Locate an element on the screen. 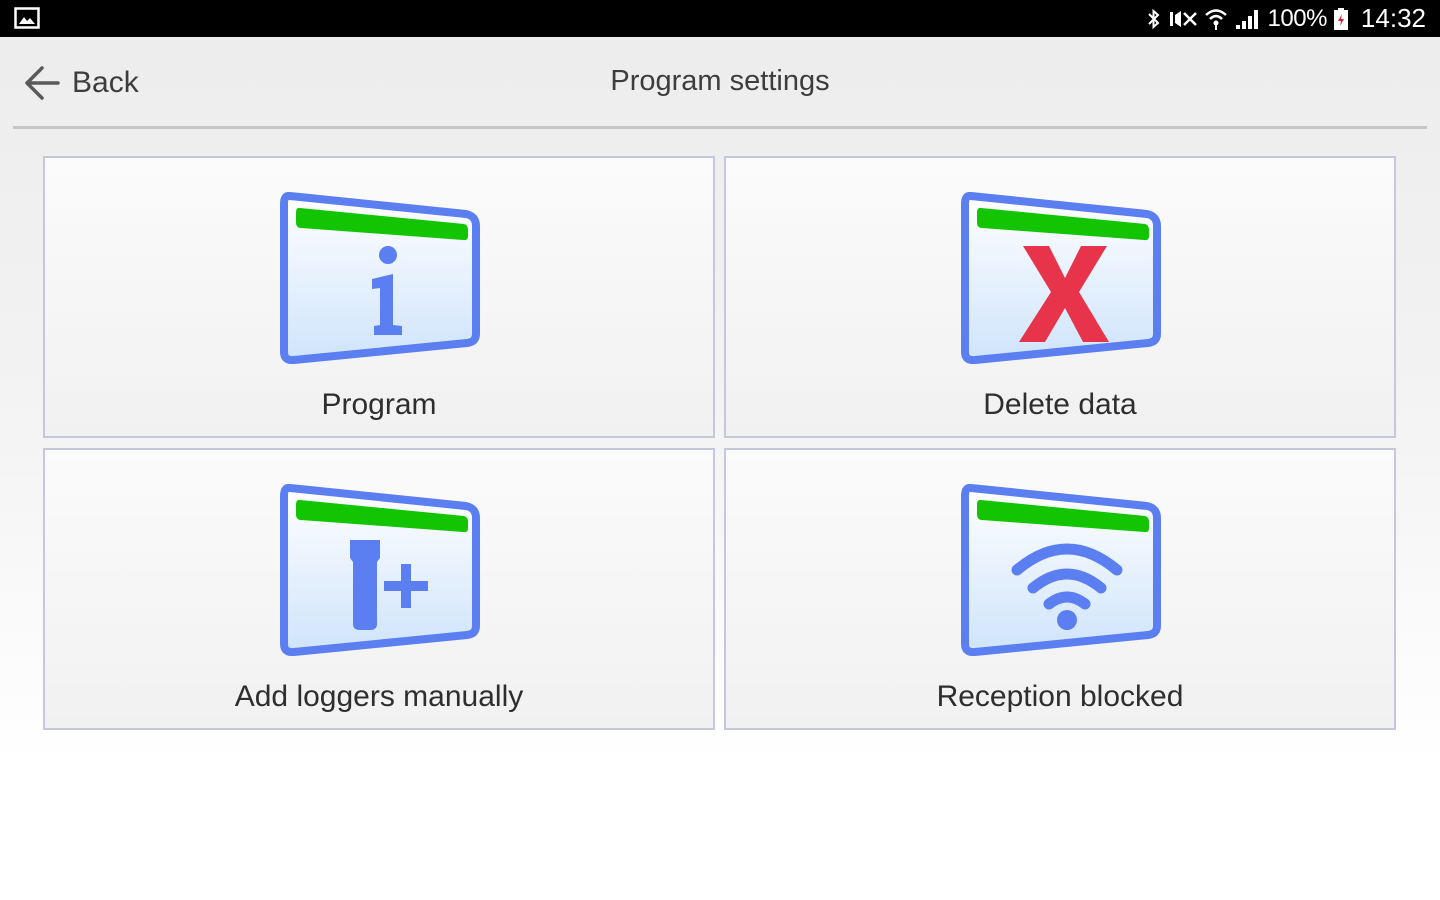  battery-percent: 100% is located at coordinates (1297, 18).